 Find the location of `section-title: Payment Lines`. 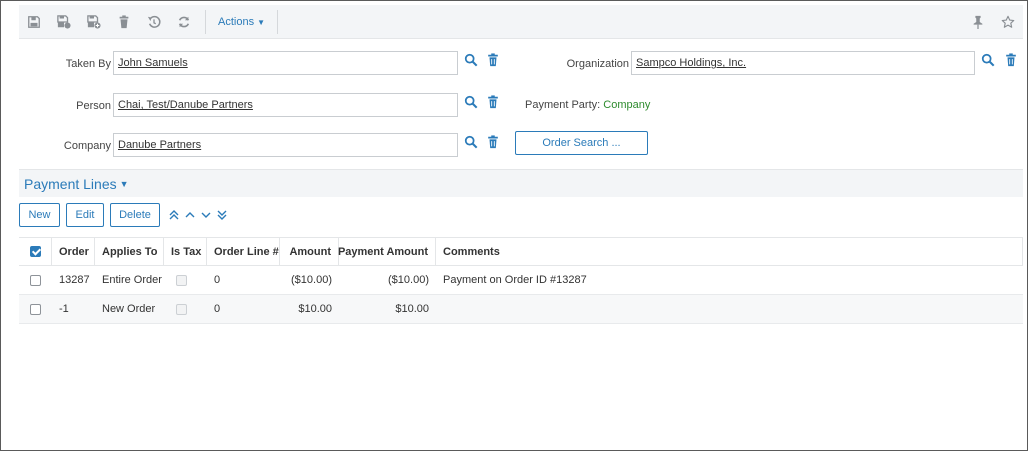

section-title: Payment Lines is located at coordinates (70, 183).